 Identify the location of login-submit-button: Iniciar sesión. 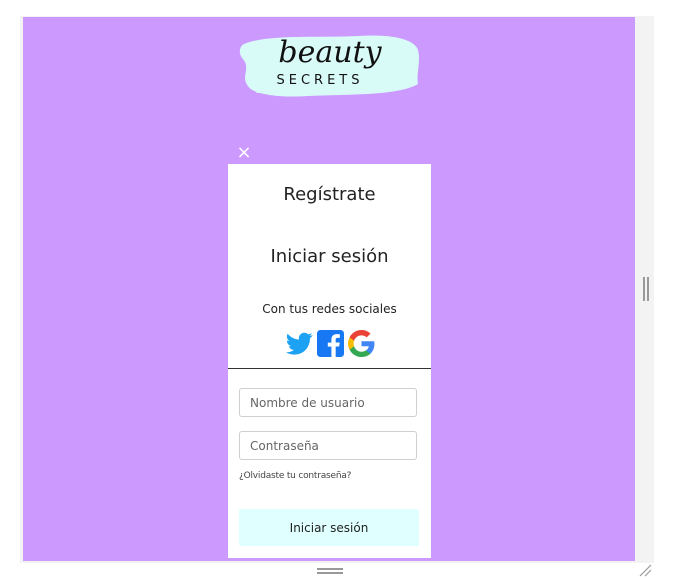
(329, 527).